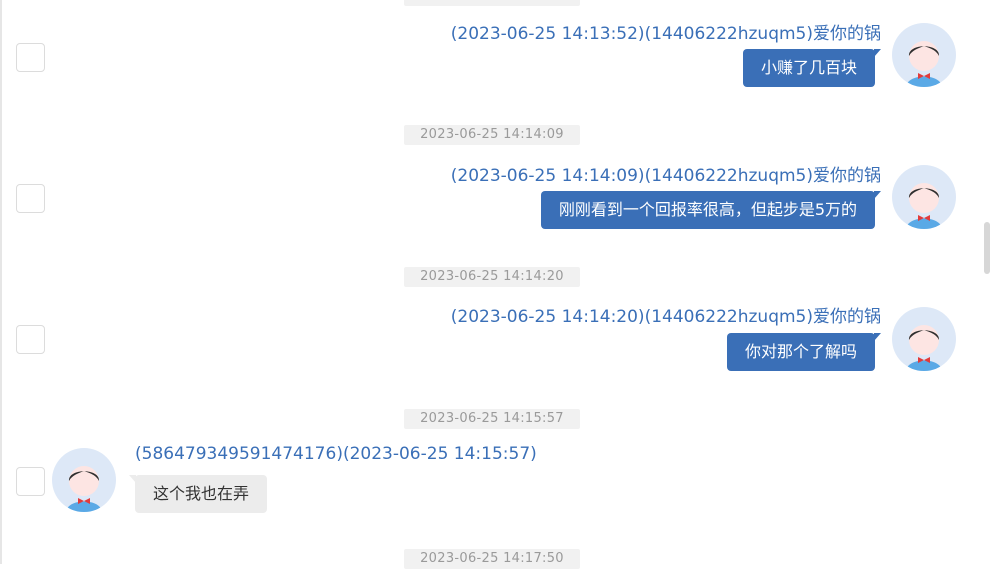  What do you see at coordinates (1, 282) in the screenshot?
I see `left-border` at bounding box center [1, 282].